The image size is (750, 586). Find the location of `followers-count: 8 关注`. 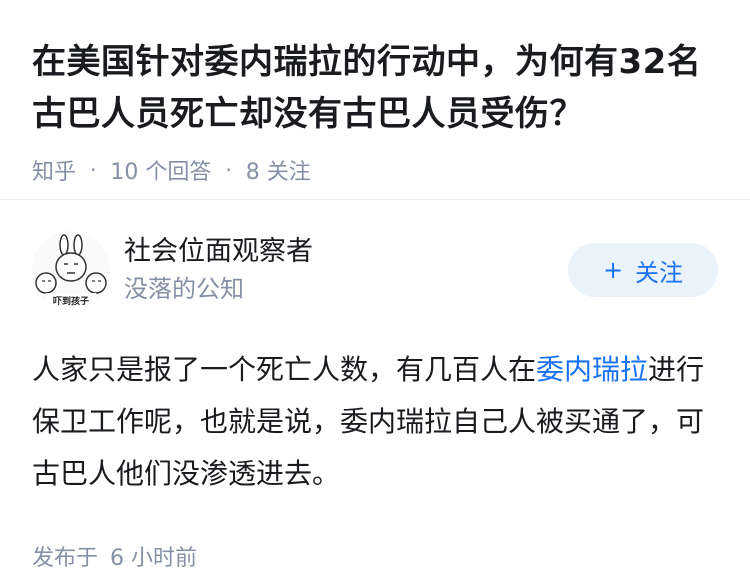

followers-count: 8 关注 is located at coordinates (278, 170).